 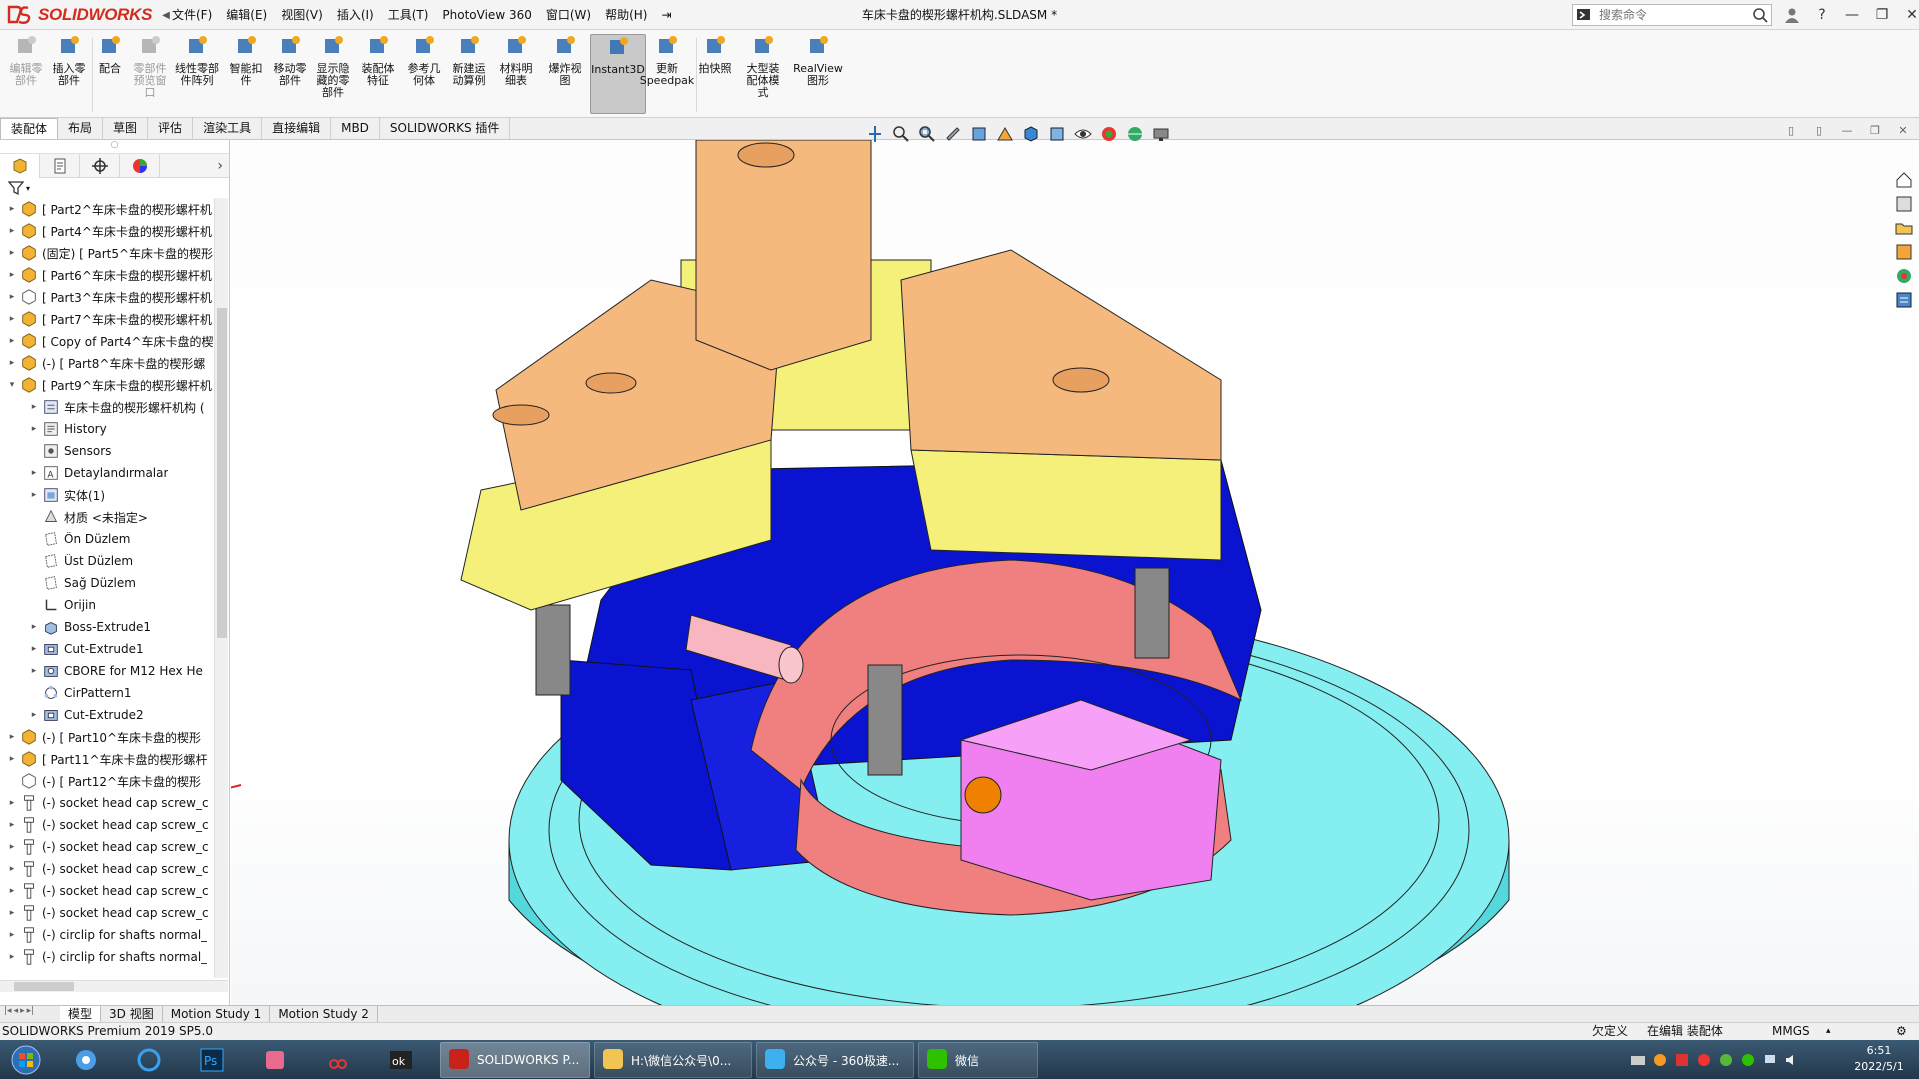 What do you see at coordinates (516, 74) in the screenshot?
I see `ribbon-button-bom: 材料明 细表` at bounding box center [516, 74].